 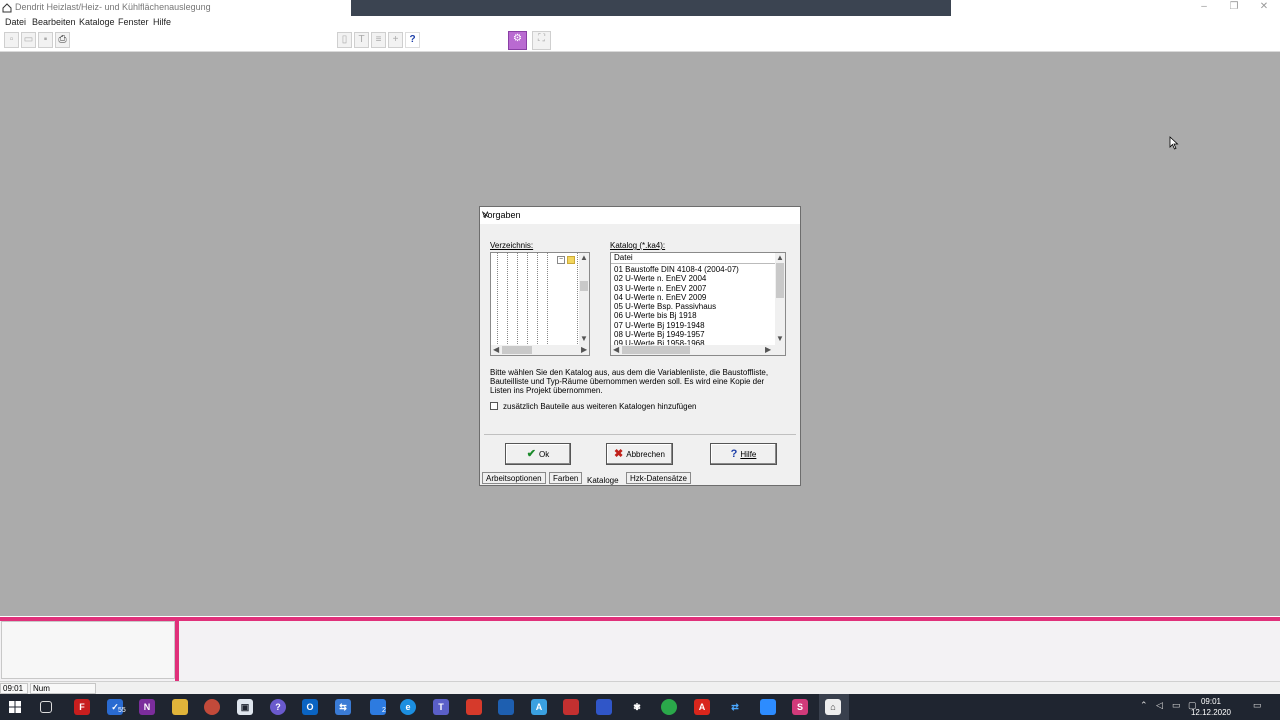 What do you see at coordinates (517, 40) in the screenshot?
I see `heating-tool-icon: ⚙` at bounding box center [517, 40].